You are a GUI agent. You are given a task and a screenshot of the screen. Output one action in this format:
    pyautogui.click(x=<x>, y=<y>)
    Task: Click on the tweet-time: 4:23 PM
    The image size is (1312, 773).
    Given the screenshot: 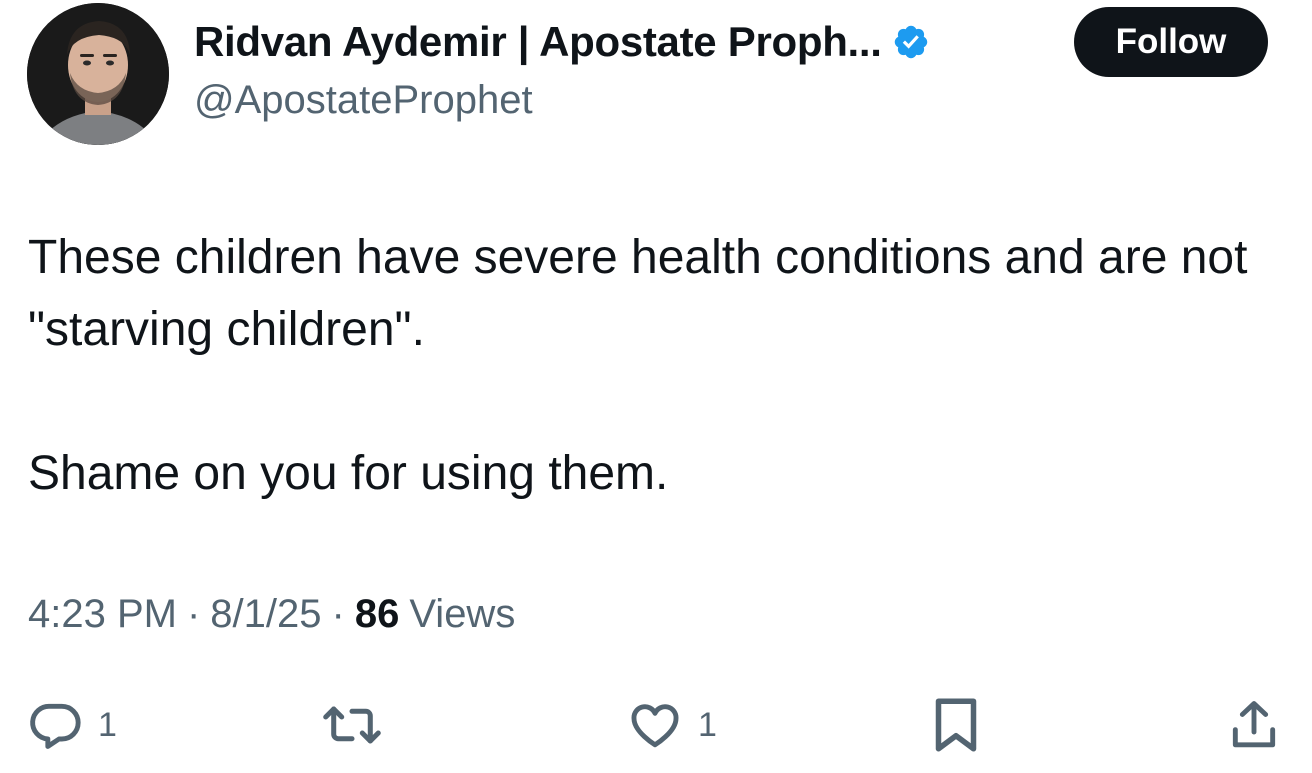 What is the action you would take?
    pyautogui.click(x=102, y=614)
    